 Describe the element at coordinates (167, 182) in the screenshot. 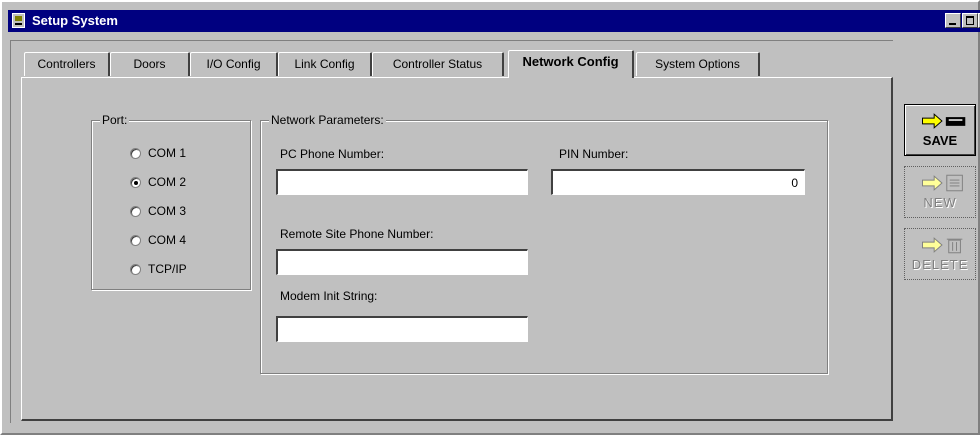

I see `radio-label: COM 2` at that location.